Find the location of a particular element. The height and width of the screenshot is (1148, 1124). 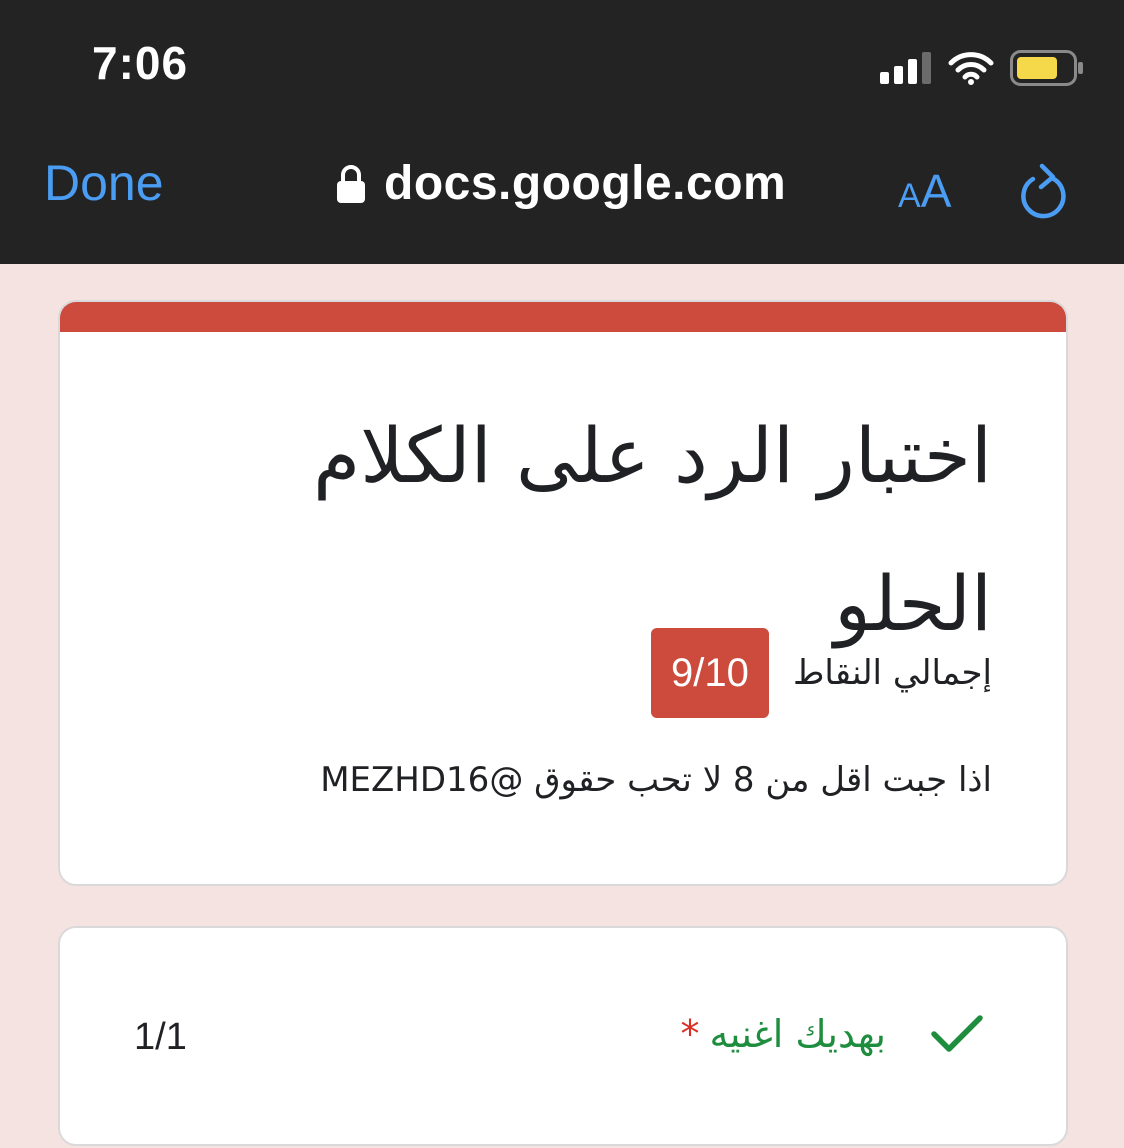

header-accent-bar is located at coordinates (563, 317).